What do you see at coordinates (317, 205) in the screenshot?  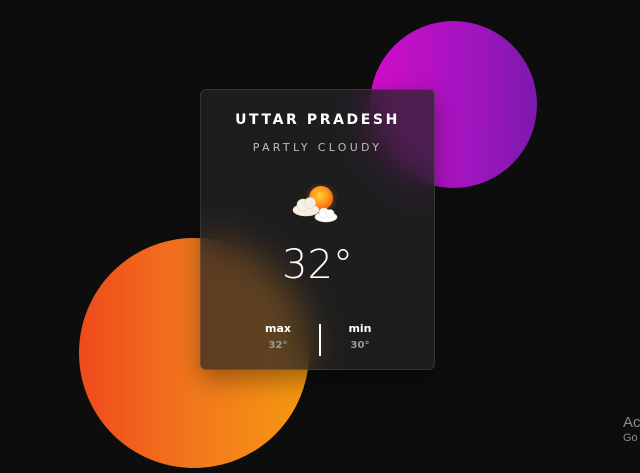 I see `partly-cloudy-icon` at bounding box center [317, 205].